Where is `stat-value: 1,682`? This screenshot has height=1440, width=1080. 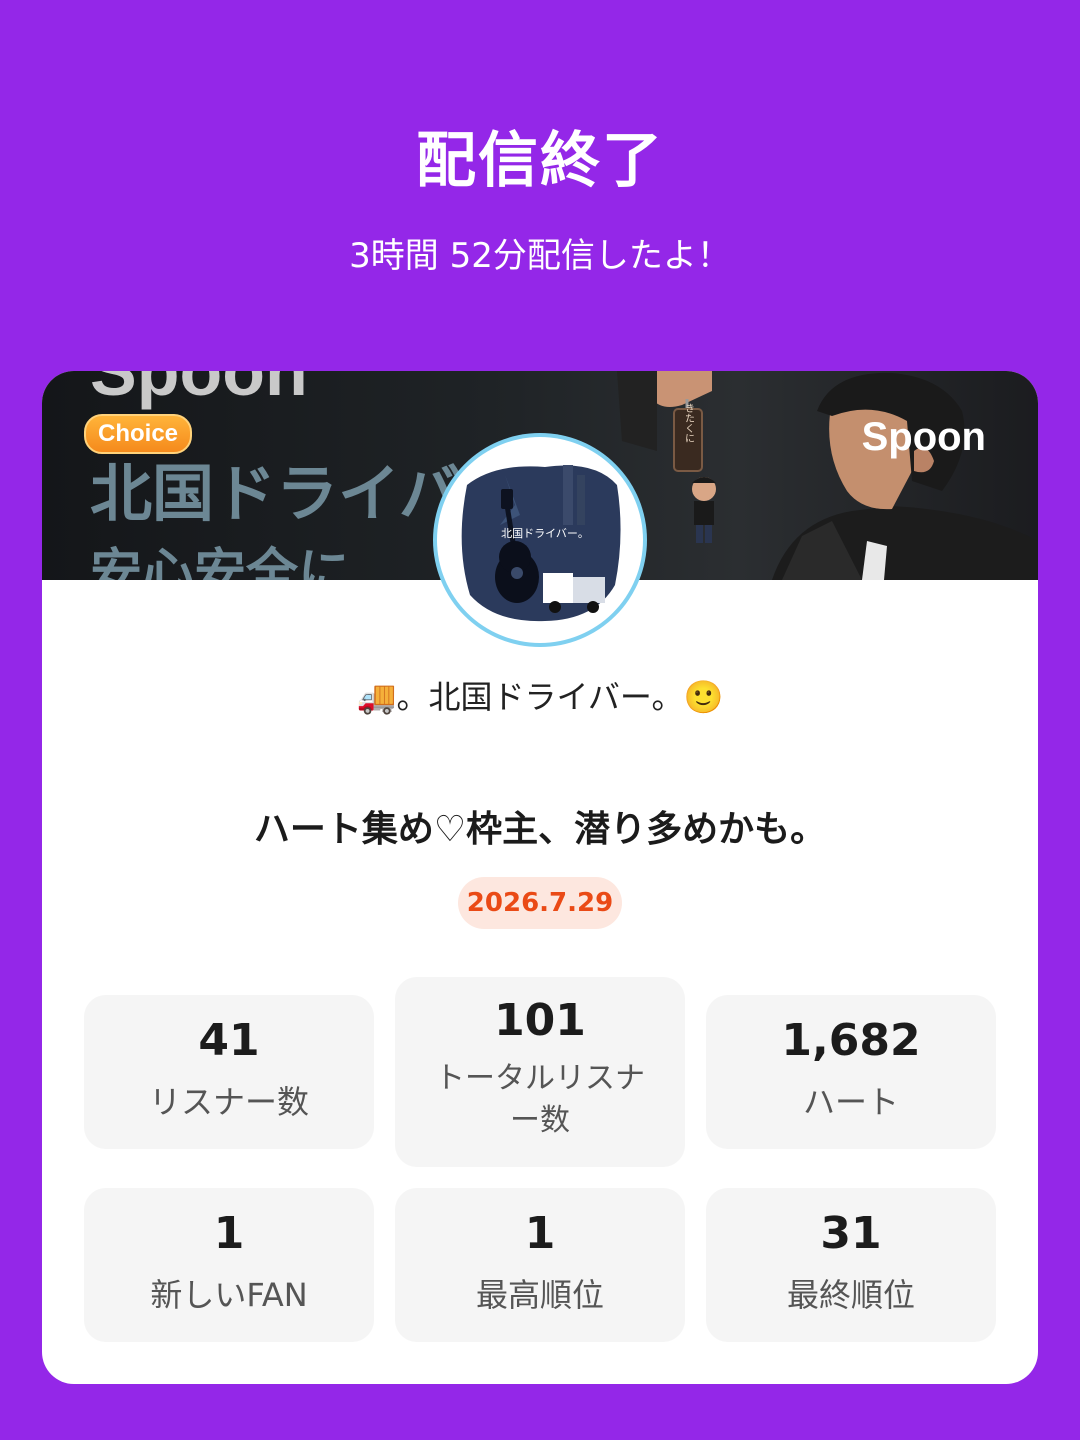 stat-value: 1,682 is located at coordinates (851, 1040).